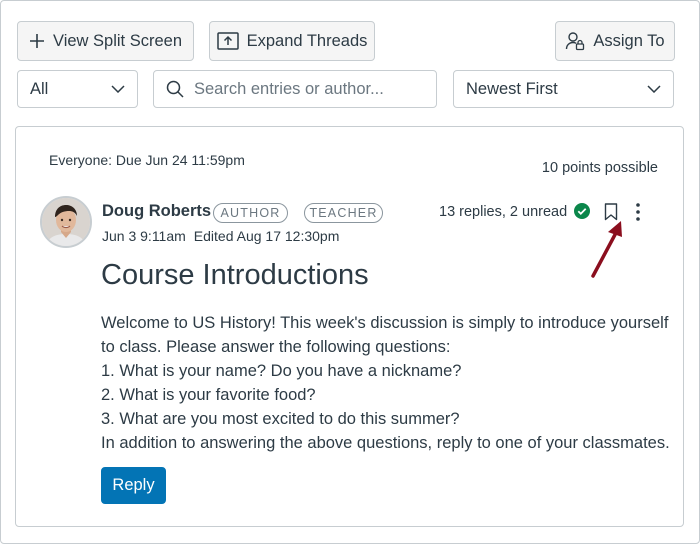 The height and width of the screenshot is (544, 700). I want to click on topic-title: Course Introductions, so click(235, 275).